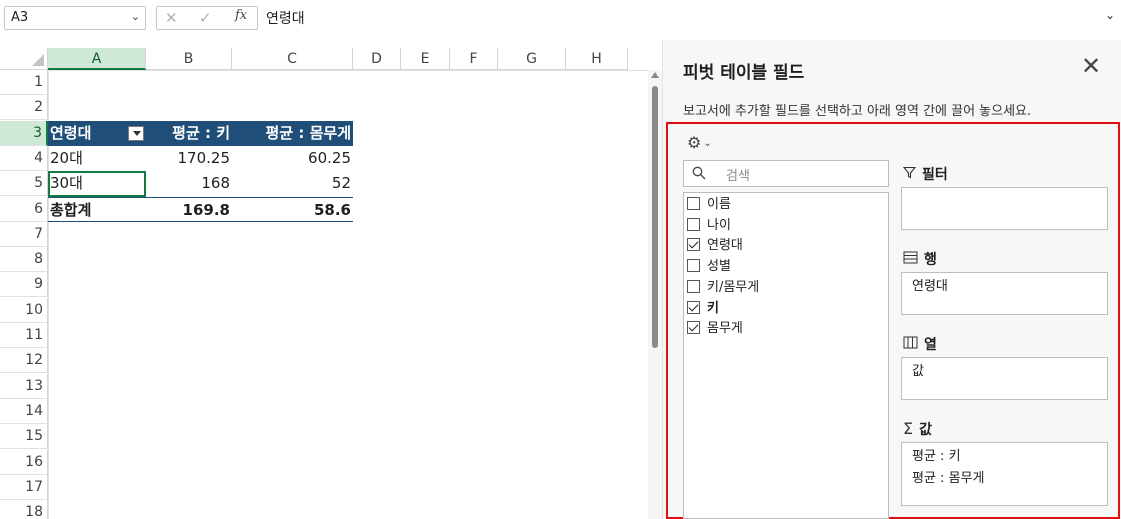 Image resolution: width=1121 pixels, height=519 pixels. Describe the element at coordinates (292, 133) in the screenshot. I see `pivot-header-cell: 평균 : 몸무게` at that location.